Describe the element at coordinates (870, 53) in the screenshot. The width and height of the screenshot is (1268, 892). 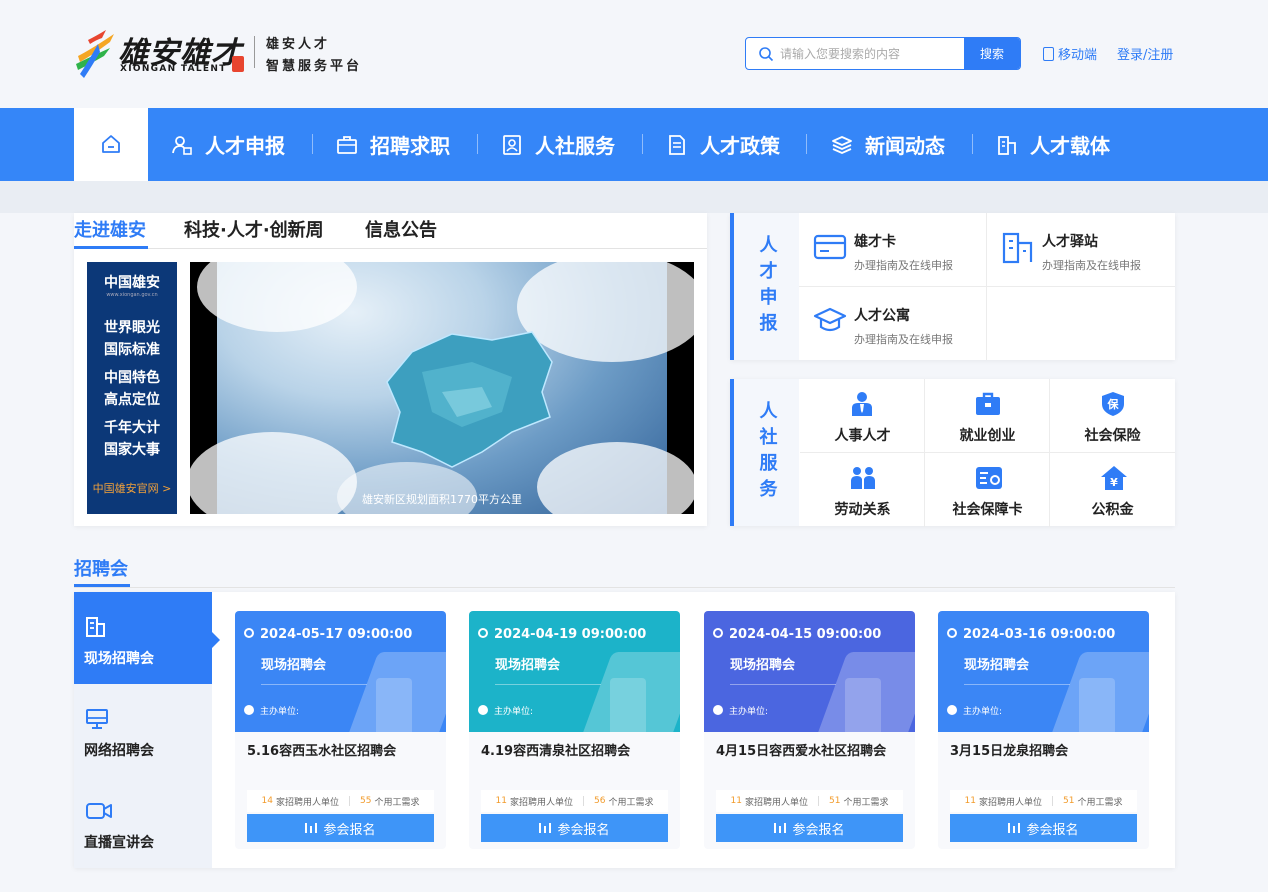
I see `search-input` at that location.